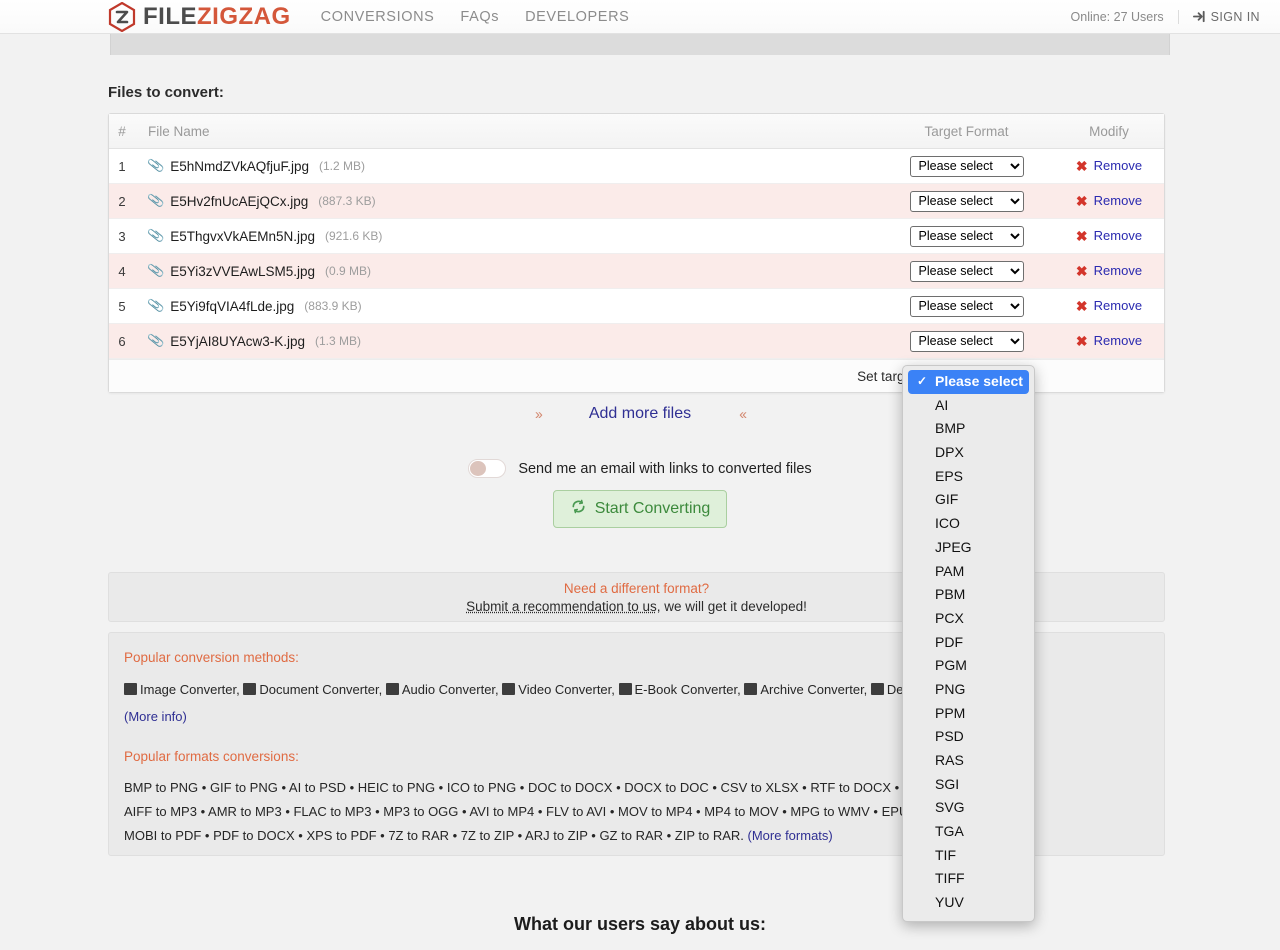  Describe the element at coordinates (320, 689) in the screenshot. I see `document-converter-link: Document Converter,` at that location.